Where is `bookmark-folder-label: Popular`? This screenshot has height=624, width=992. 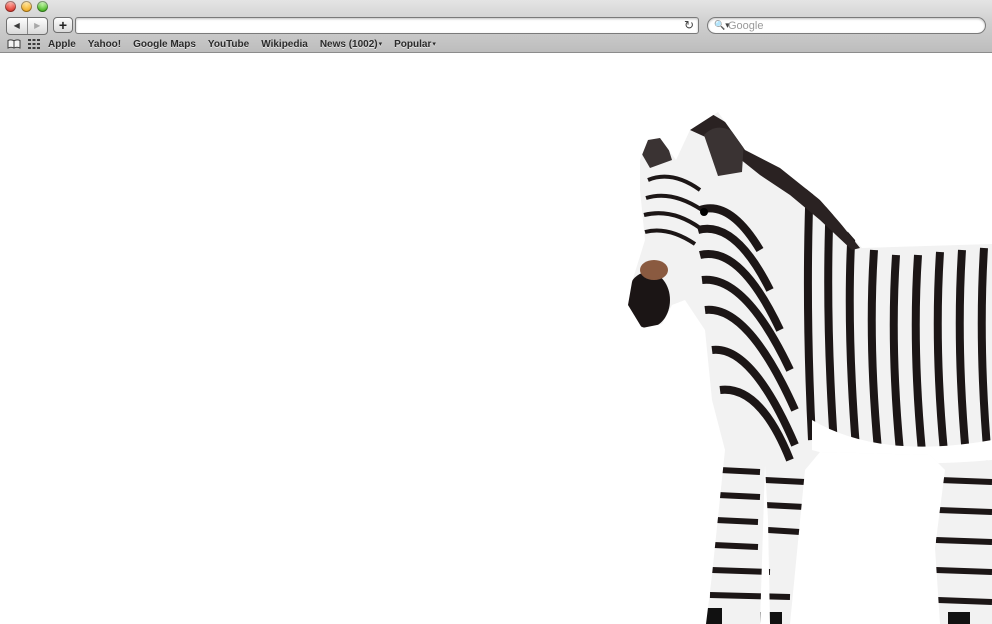 bookmark-folder-label: Popular is located at coordinates (413, 44).